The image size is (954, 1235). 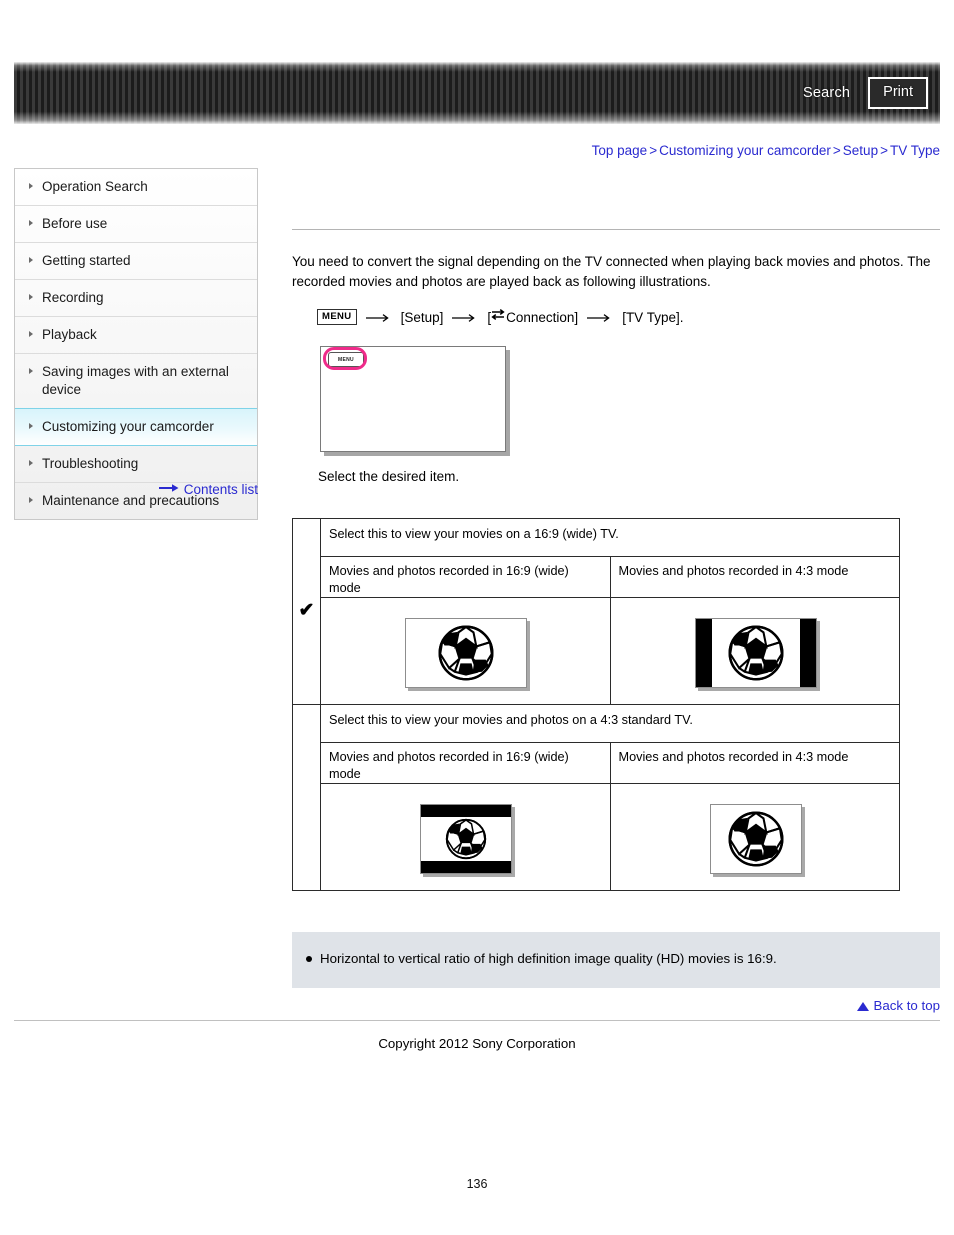 I want to click on contents-list-label: Contents list, so click(x=220, y=489).